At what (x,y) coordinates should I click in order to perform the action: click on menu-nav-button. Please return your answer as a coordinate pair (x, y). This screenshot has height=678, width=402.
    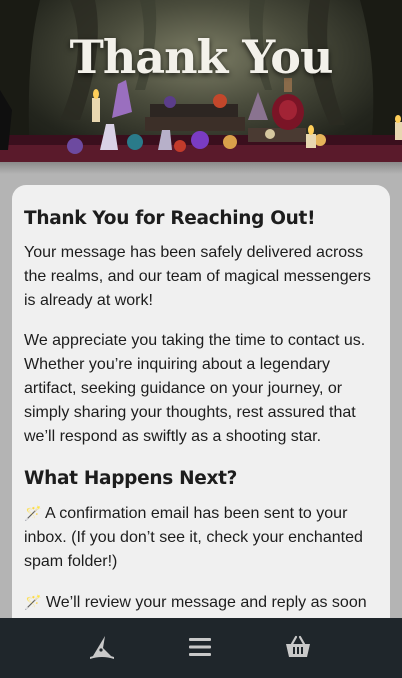
    Looking at the image, I should click on (200, 647).